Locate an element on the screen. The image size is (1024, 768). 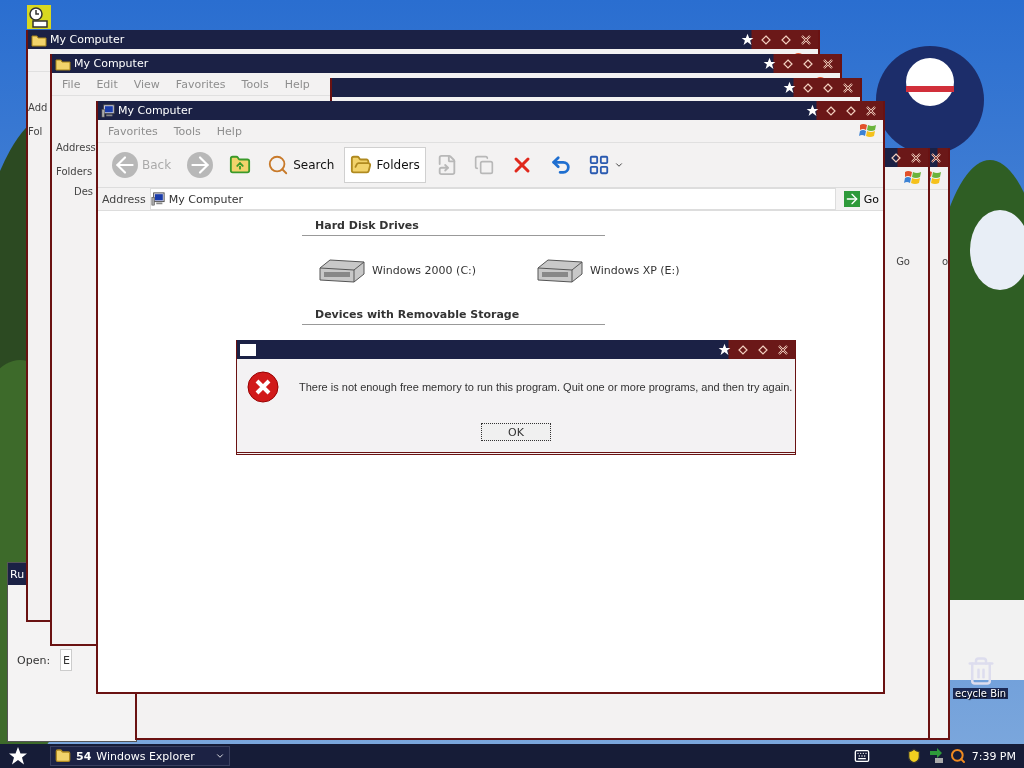
address-field: My Computer is located at coordinates (492, 199).